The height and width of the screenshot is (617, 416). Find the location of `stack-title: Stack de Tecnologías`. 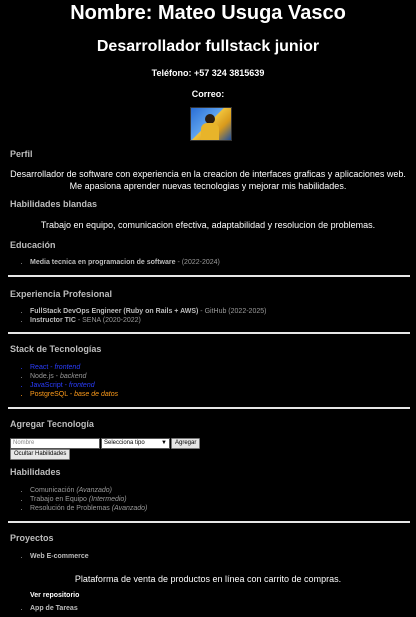

stack-title: Stack de Tecnologías is located at coordinates (56, 349).